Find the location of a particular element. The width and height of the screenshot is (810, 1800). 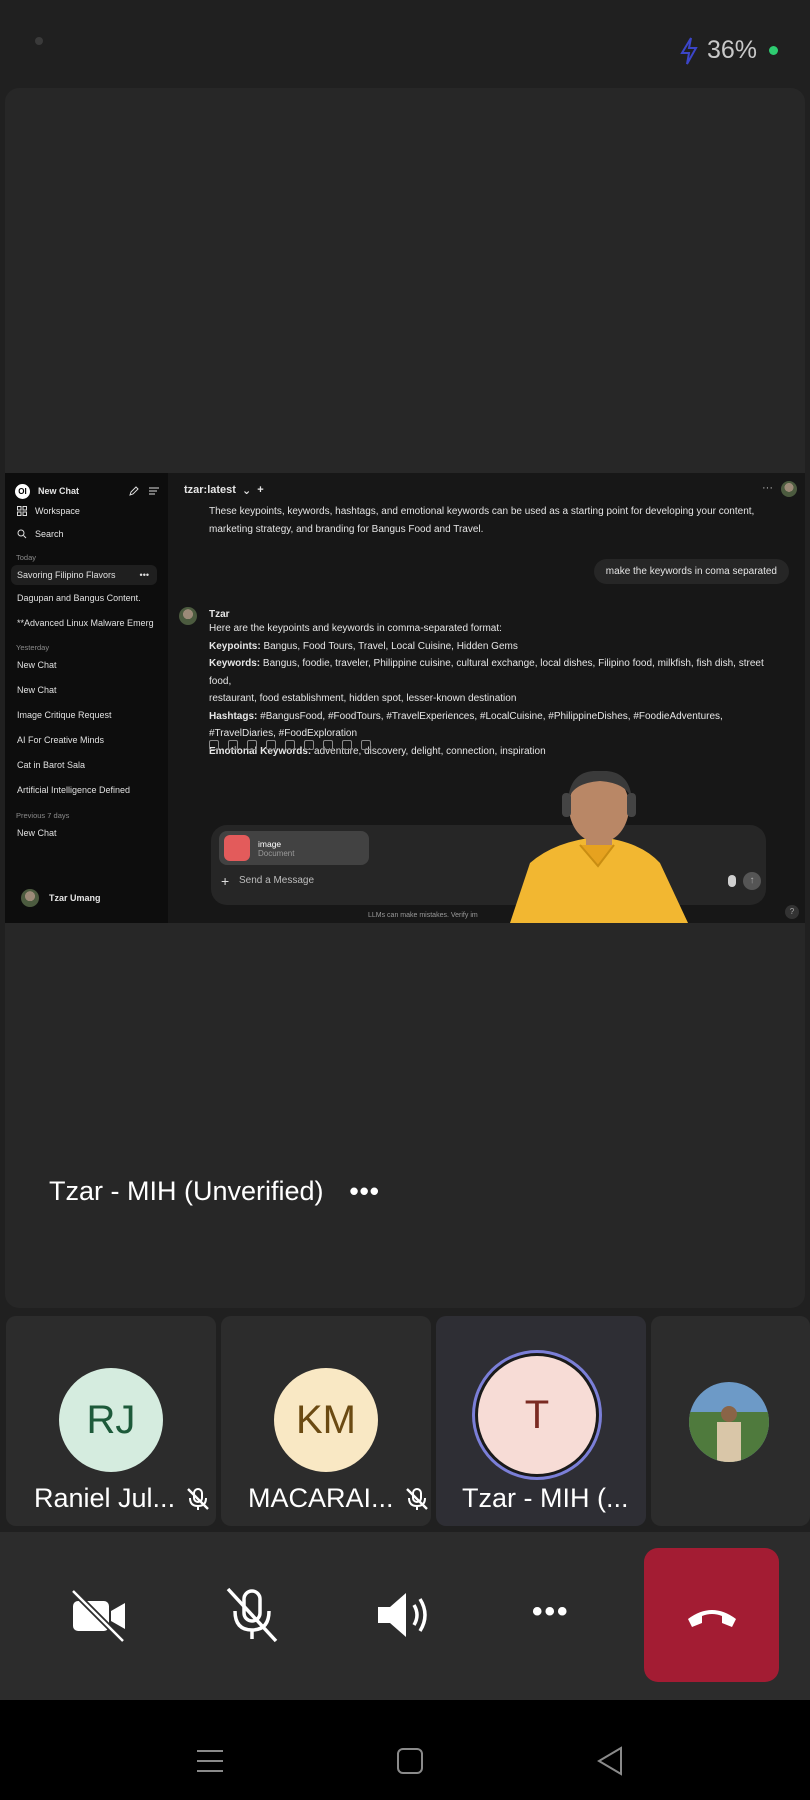

item-more-icon: ••• is located at coordinates (144, 575).